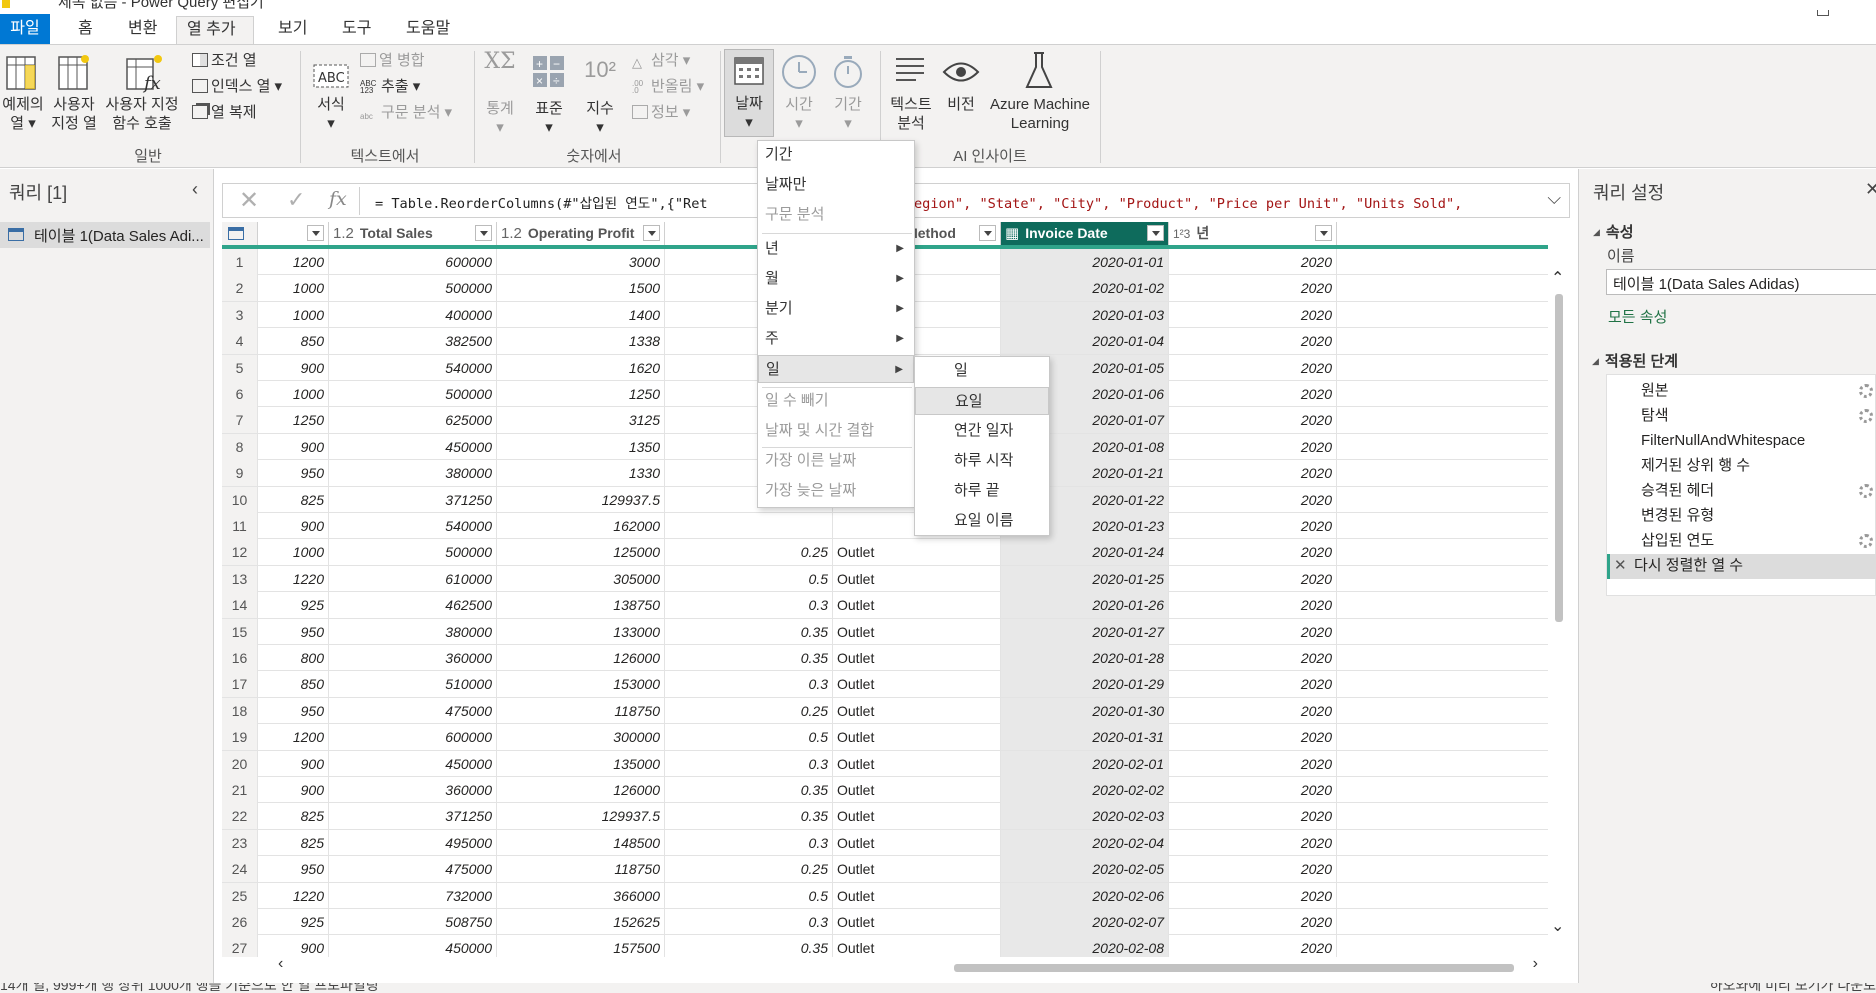 The image size is (1876, 993). I want to click on tab-transform: 변환, so click(142, 30).